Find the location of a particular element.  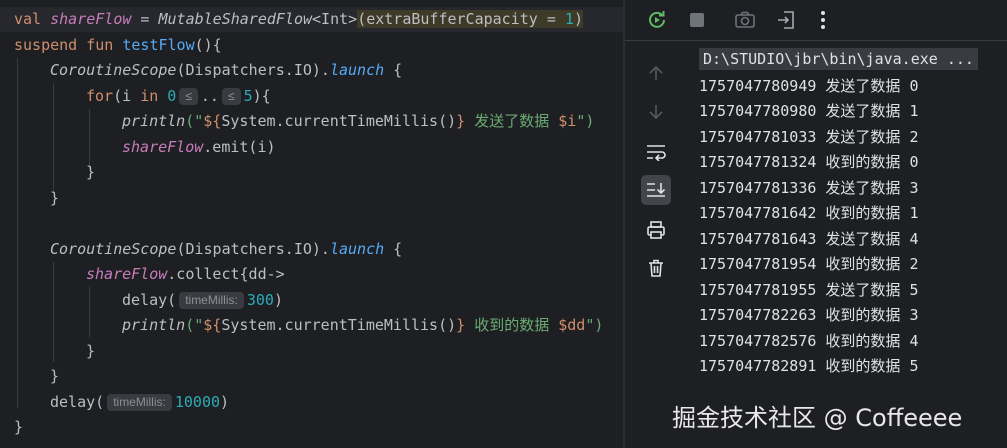

parameter-text: extraBufferCapacity = is located at coordinates (465, 19).